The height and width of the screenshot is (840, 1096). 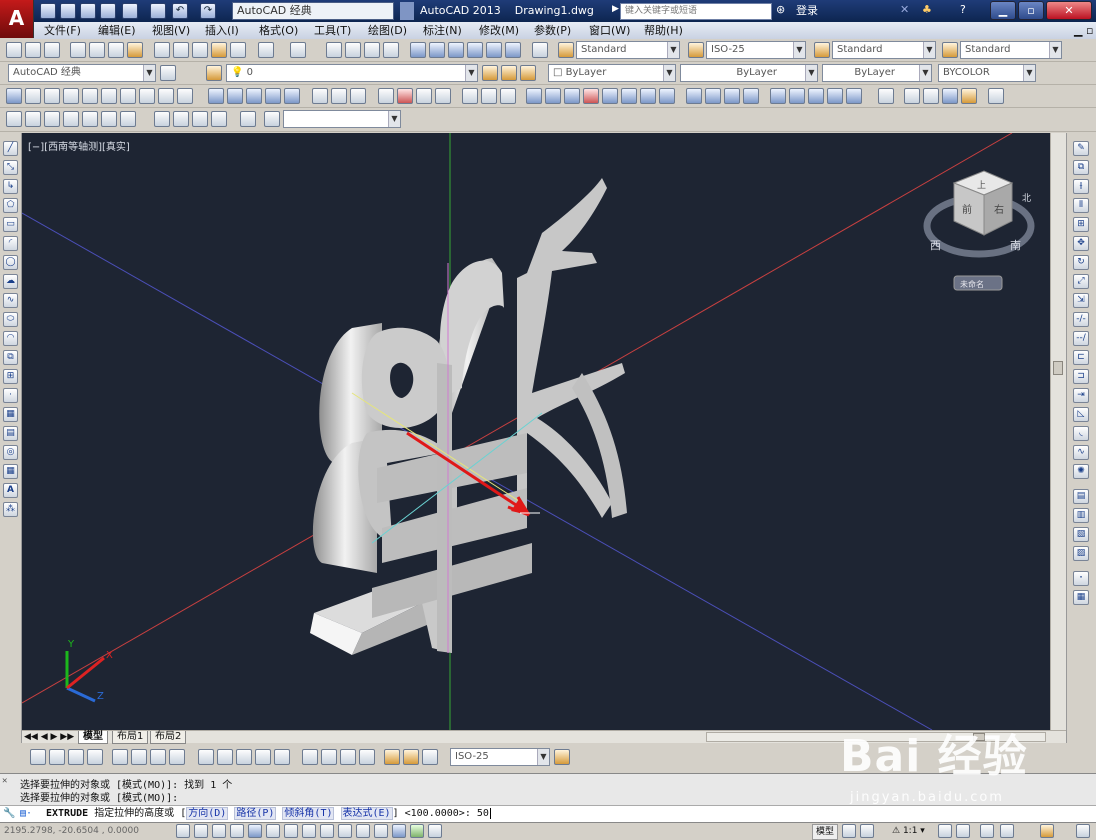 I want to click on continue-dim-icon, so click(x=244, y=757).